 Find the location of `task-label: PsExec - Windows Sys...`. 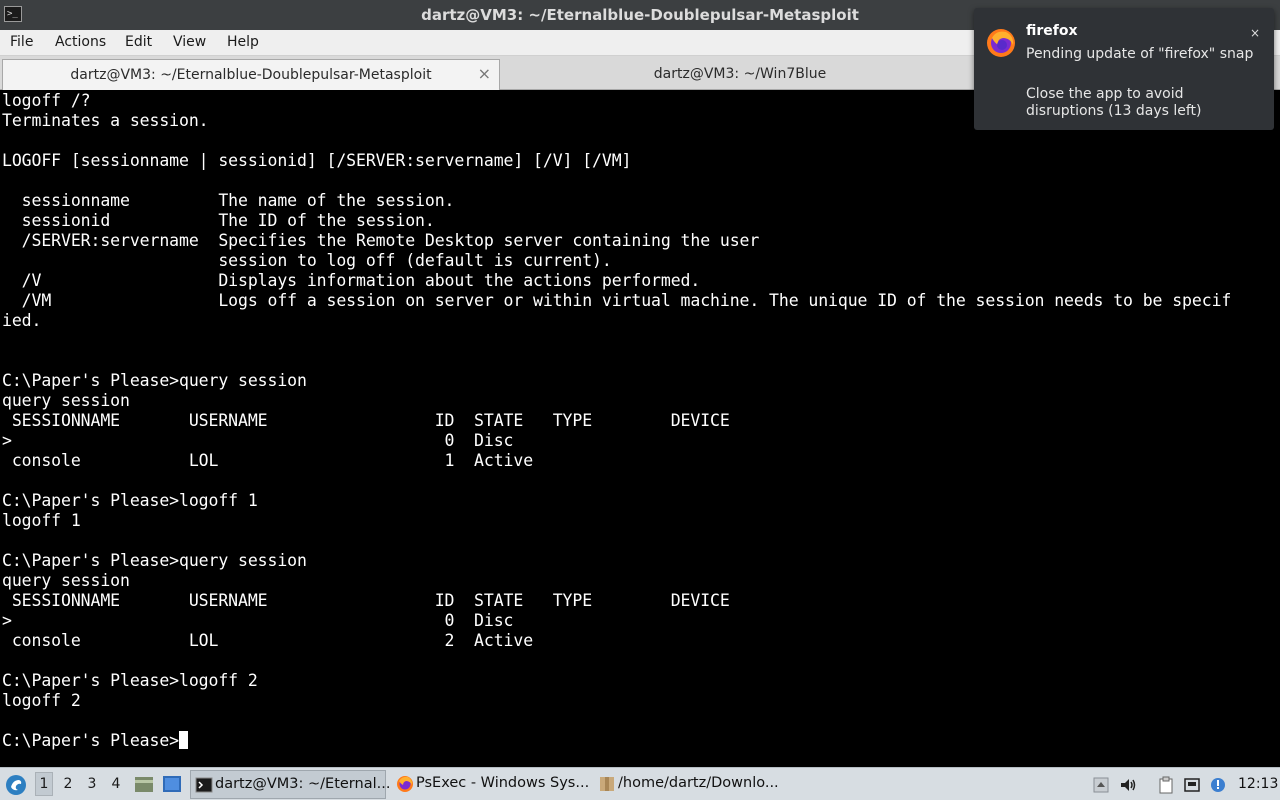

task-label: PsExec - Windows Sys... is located at coordinates (503, 783).